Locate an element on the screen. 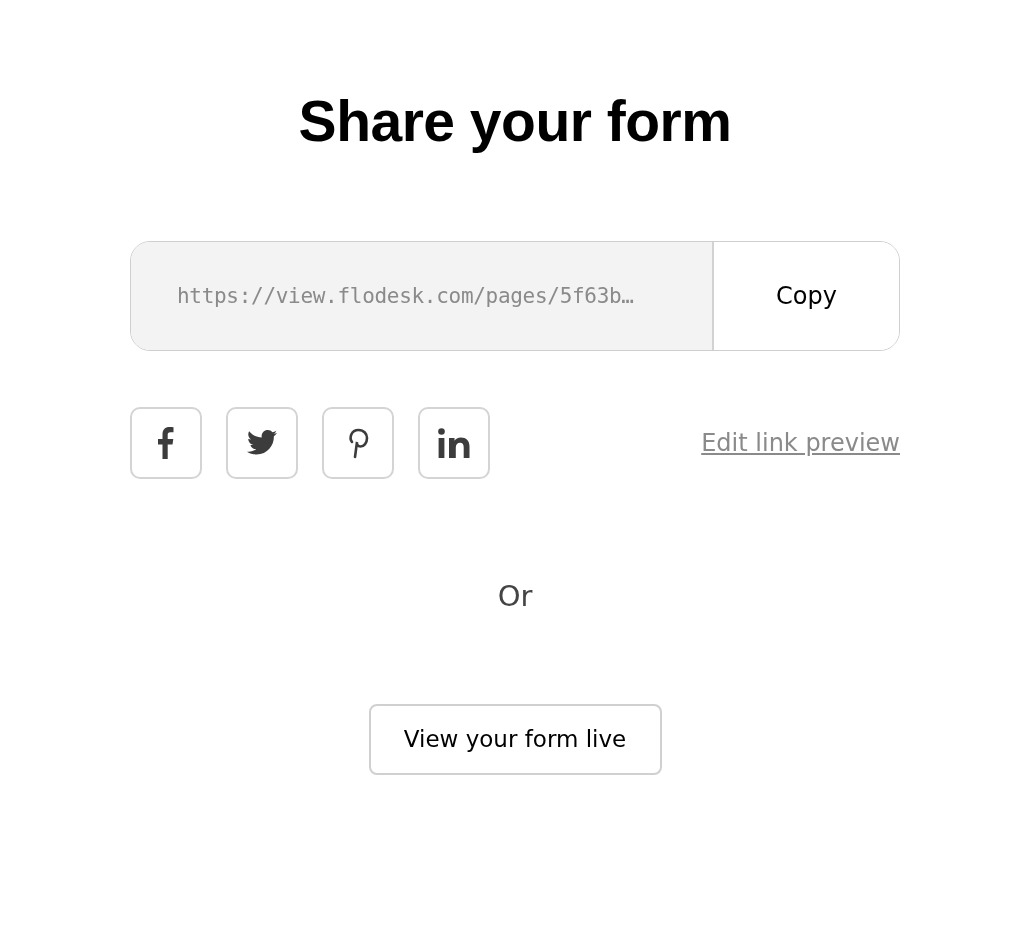  pinterest-icon is located at coordinates (358, 442).